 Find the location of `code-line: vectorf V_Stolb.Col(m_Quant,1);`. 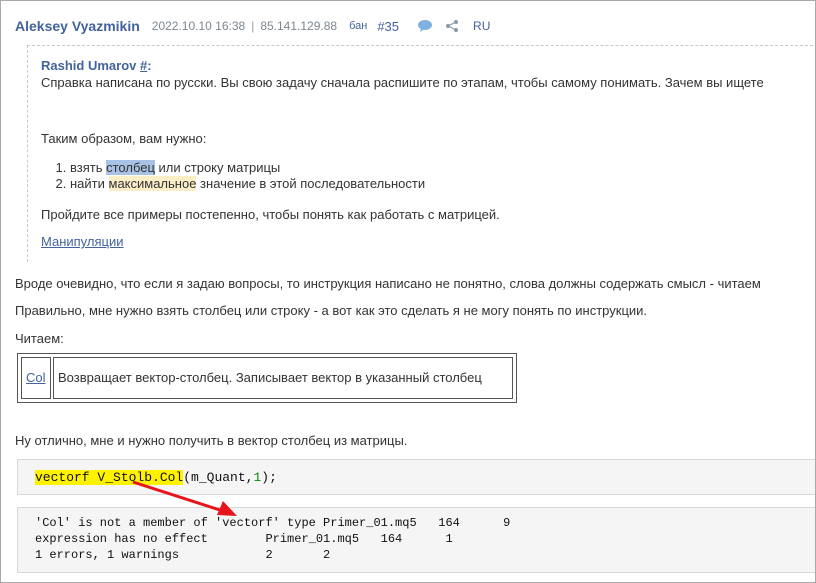

code-line: vectorf V_Stolb.Col(m_Quant,1); is located at coordinates (156, 477).